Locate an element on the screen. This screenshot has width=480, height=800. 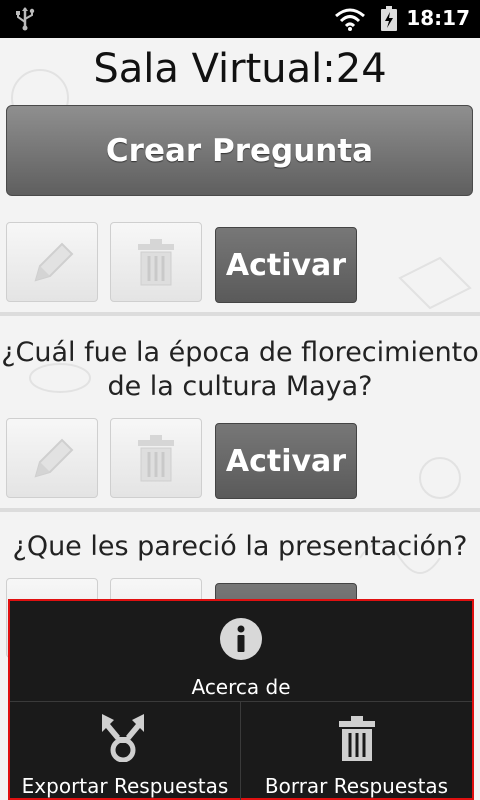
question-text is located at coordinates (240, 195).